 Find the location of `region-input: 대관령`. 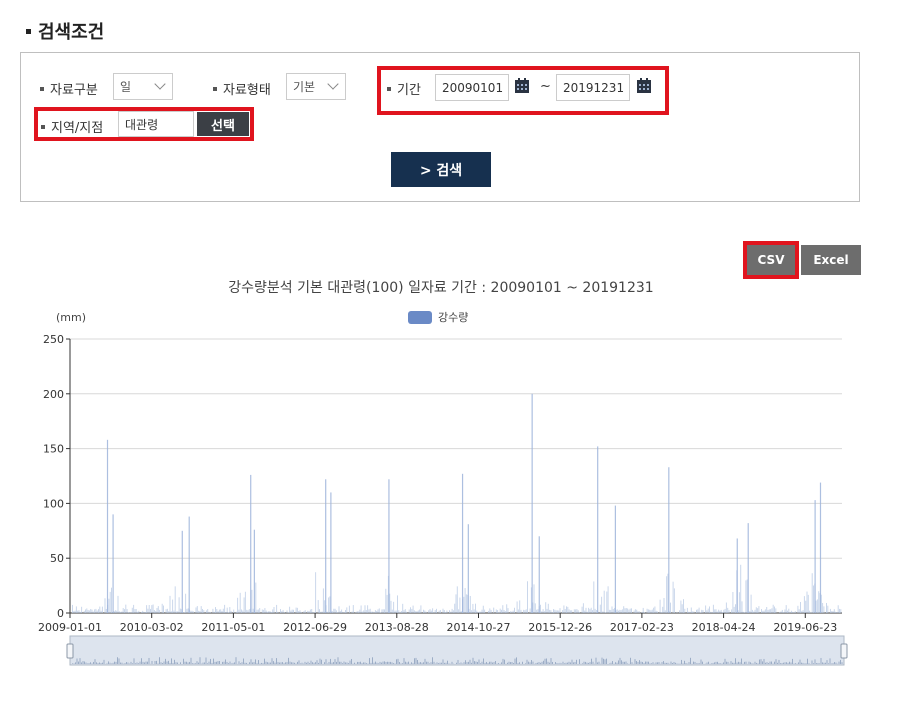

region-input: 대관령 is located at coordinates (156, 124).